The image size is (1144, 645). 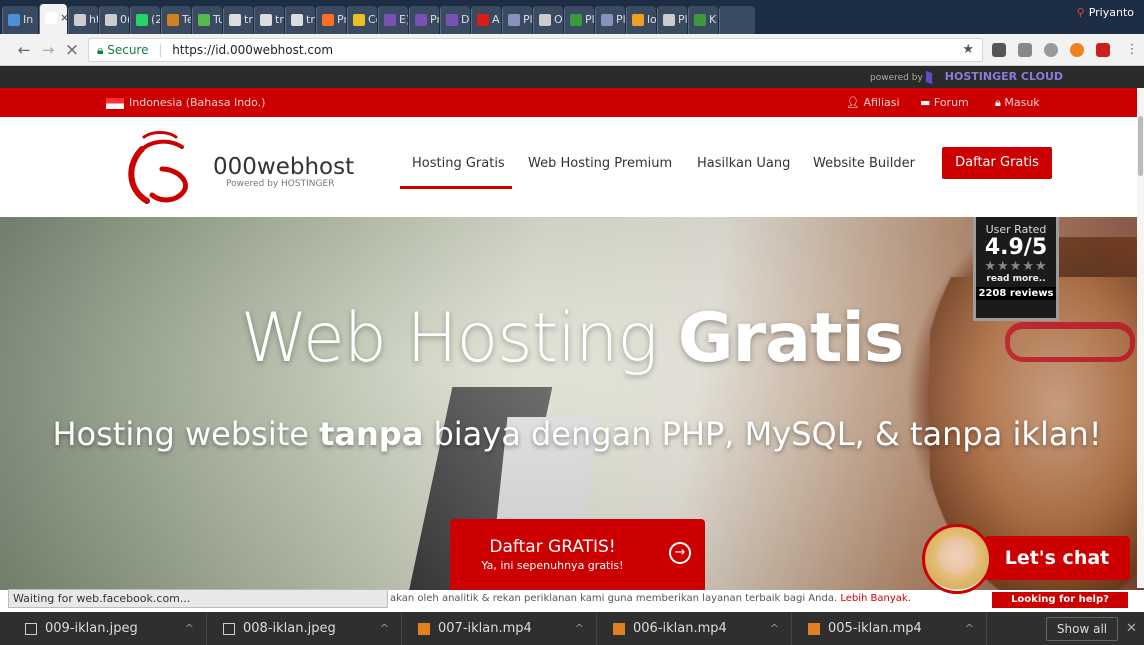 I want to click on login-link: 🔒︎ Masuk, so click(x=1017, y=102).